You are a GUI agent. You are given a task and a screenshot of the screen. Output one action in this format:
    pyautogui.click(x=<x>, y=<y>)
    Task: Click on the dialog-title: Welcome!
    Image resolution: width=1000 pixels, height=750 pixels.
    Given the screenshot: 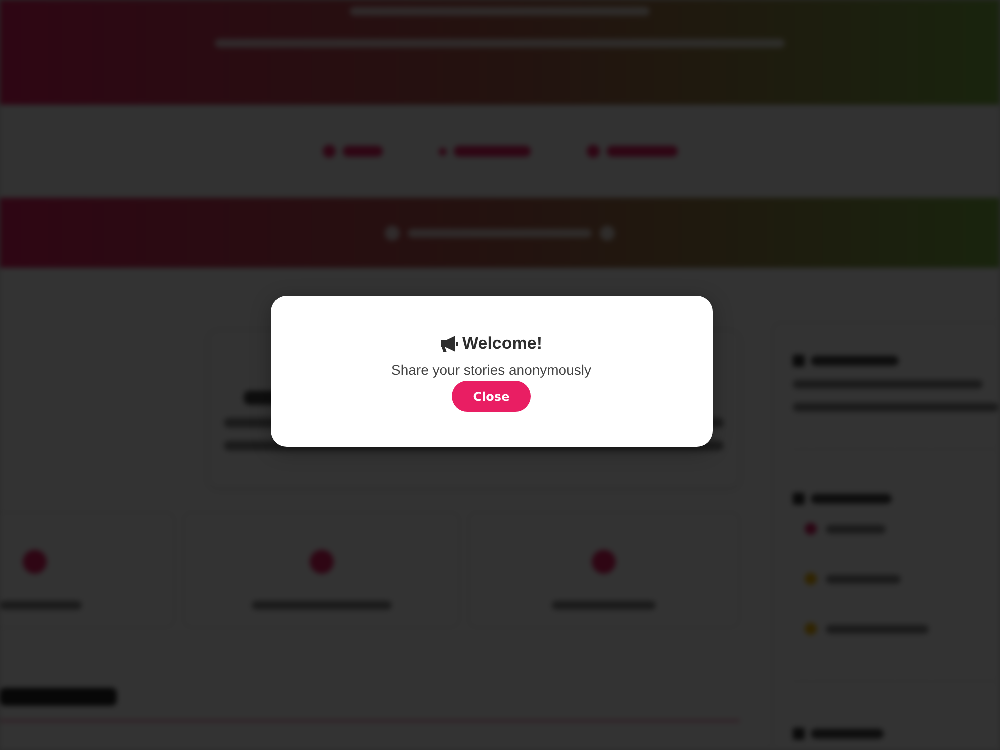 What is the action you would take?
    pyautogui.click(x=502, y=344)
    